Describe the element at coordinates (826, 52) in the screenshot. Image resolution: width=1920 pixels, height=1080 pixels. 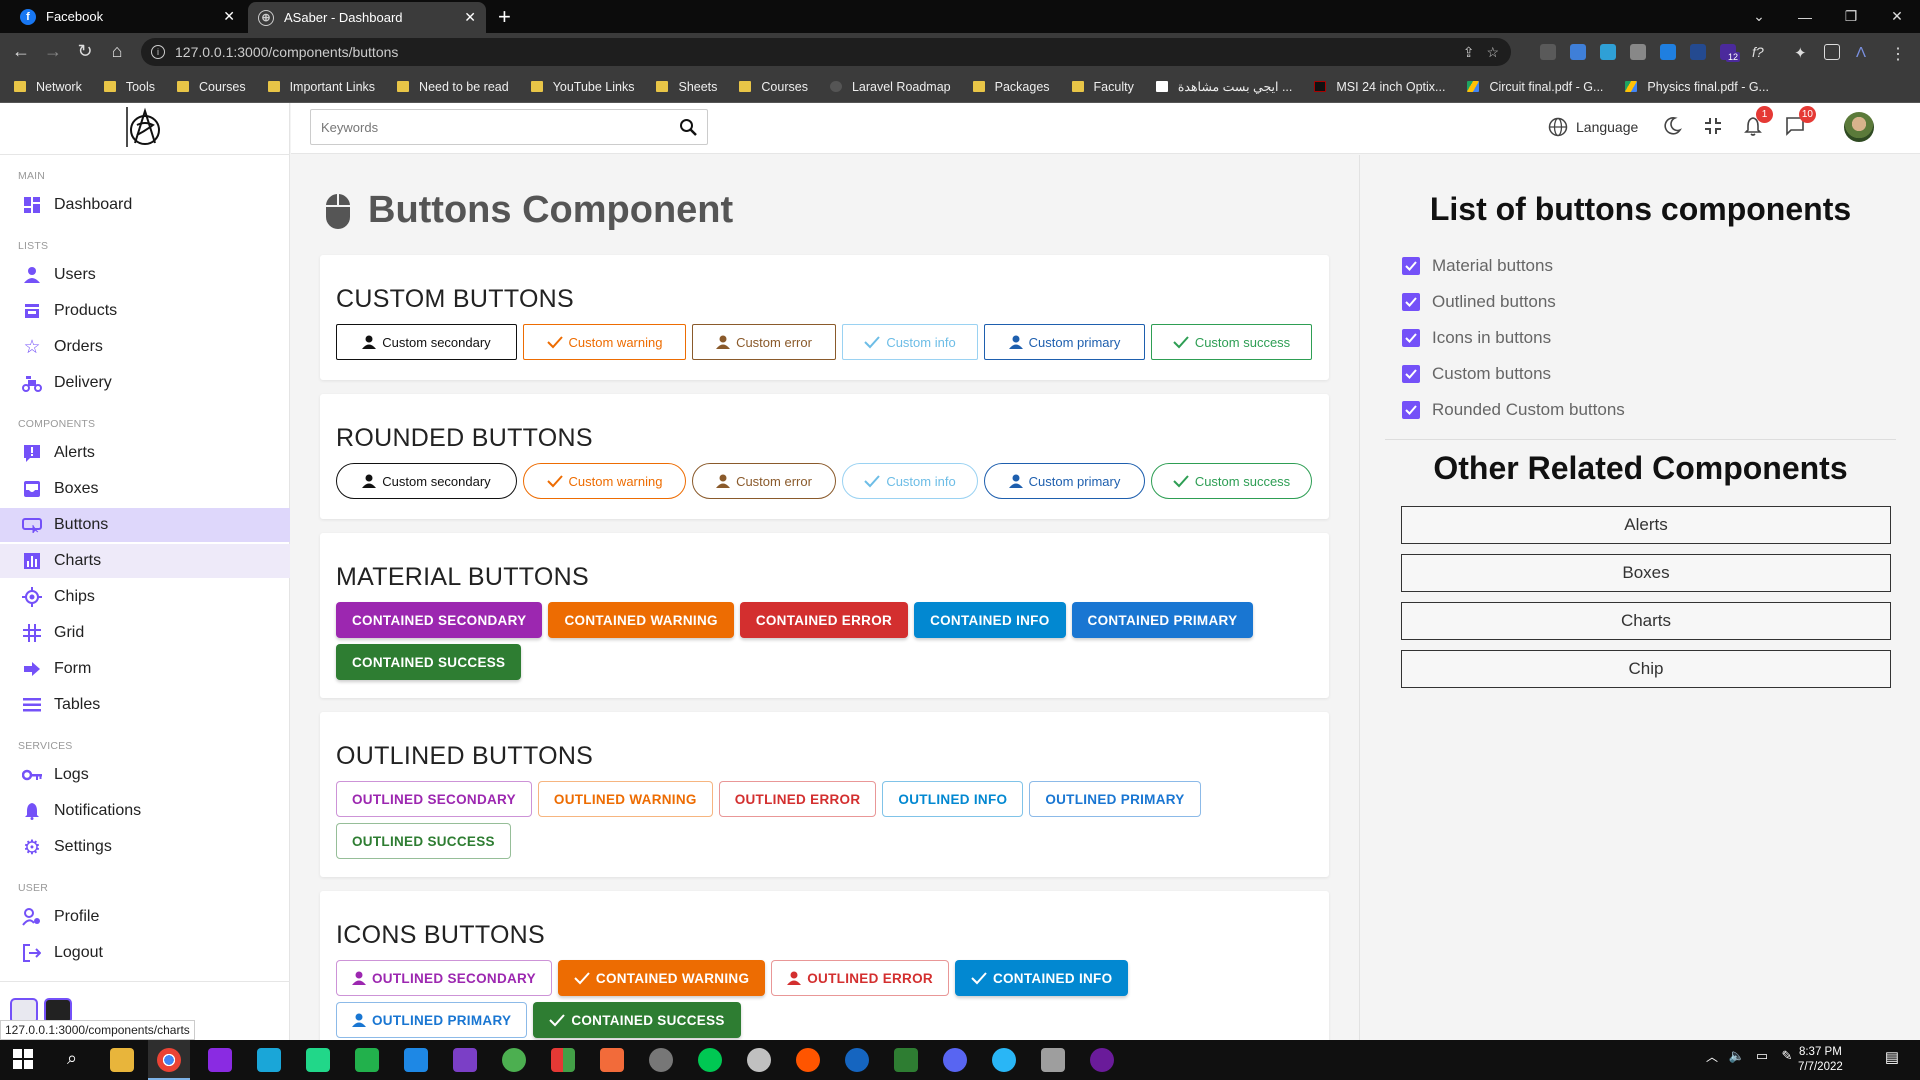
I see `address-bar: i 127.0.0.1:3000/components/buttons ⇪ ☆` at that location.